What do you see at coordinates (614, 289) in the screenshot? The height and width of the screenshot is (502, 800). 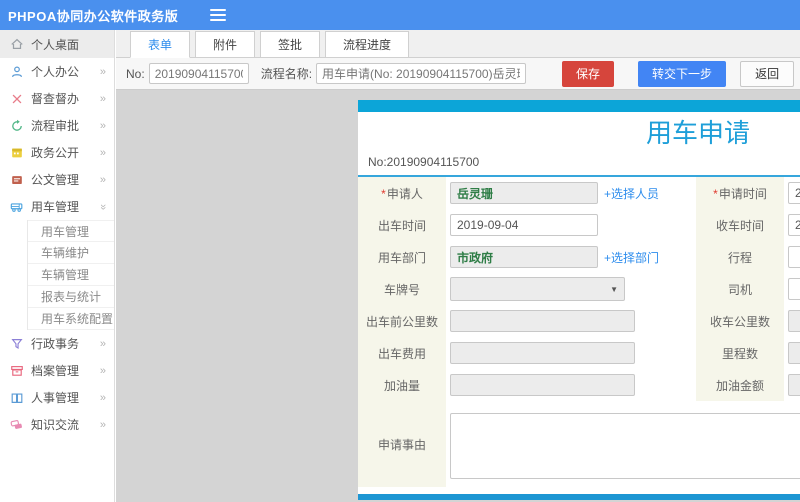 I see `dropdown-arrow-icon: ▼` at bounding box center [614, 289].